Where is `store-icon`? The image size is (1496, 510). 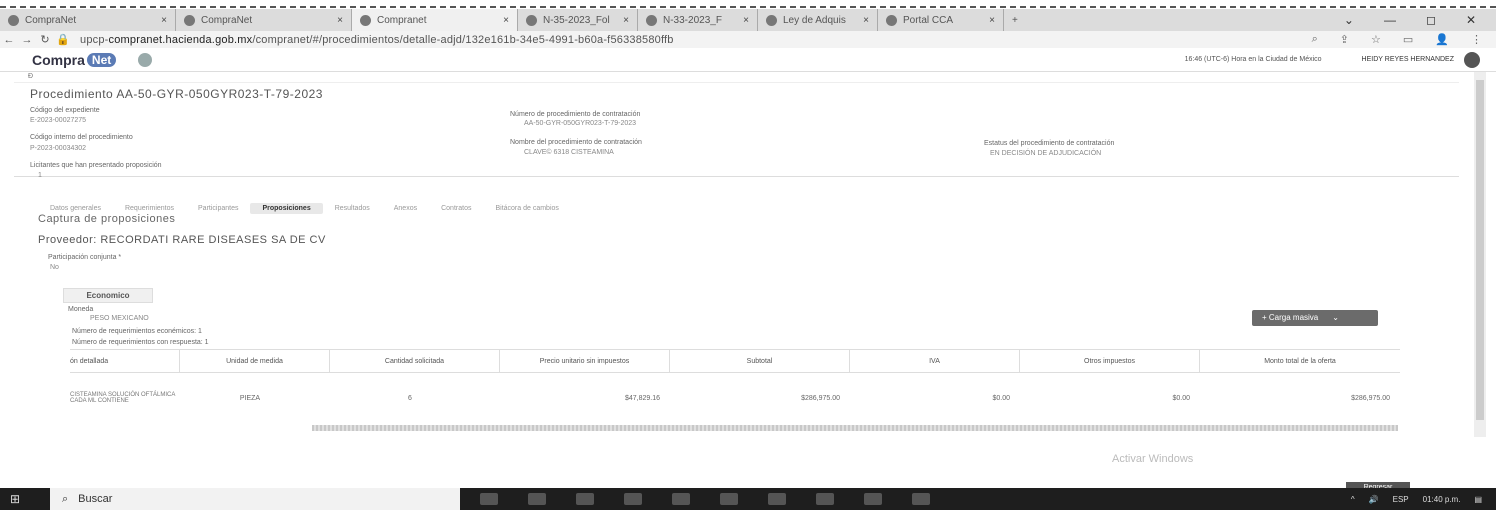 store-icon is located at coordinates (729, 499).